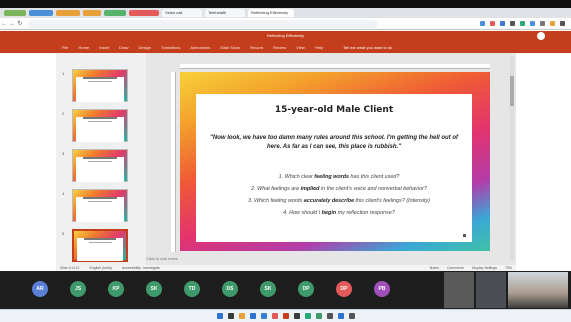  I want to click on participant-avatar: PB, so click(382, 289).